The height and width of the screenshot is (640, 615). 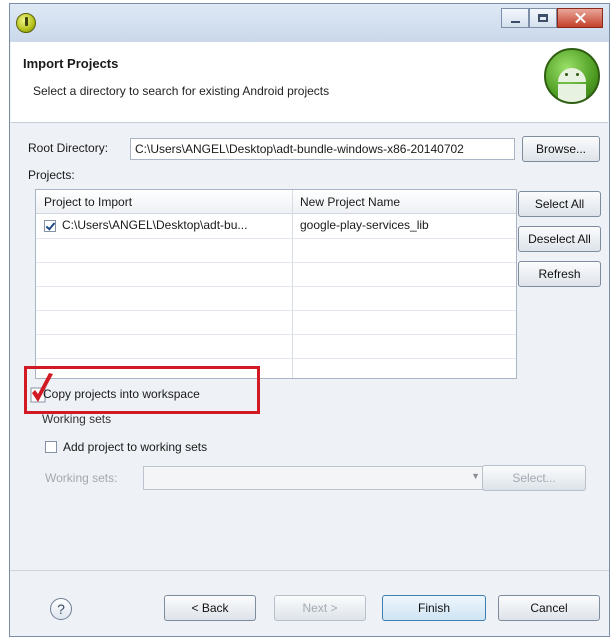 What do you see at coordinates (135, 447) in the screenshot?
I see `add-to-working-sets-label: Add project to working sets` at bounding box center [135, 447].